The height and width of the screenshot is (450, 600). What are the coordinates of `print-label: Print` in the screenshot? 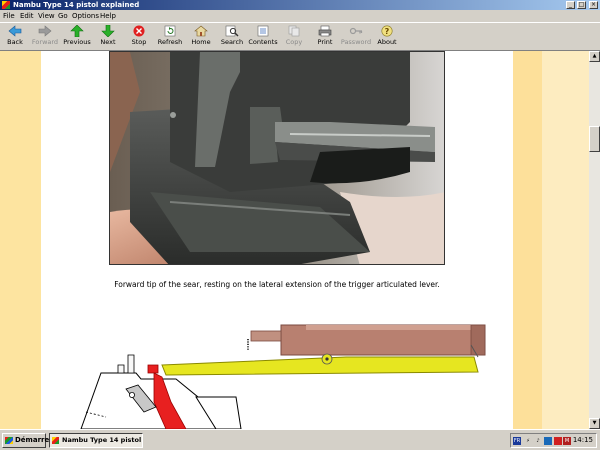 It's located at (325, 42).